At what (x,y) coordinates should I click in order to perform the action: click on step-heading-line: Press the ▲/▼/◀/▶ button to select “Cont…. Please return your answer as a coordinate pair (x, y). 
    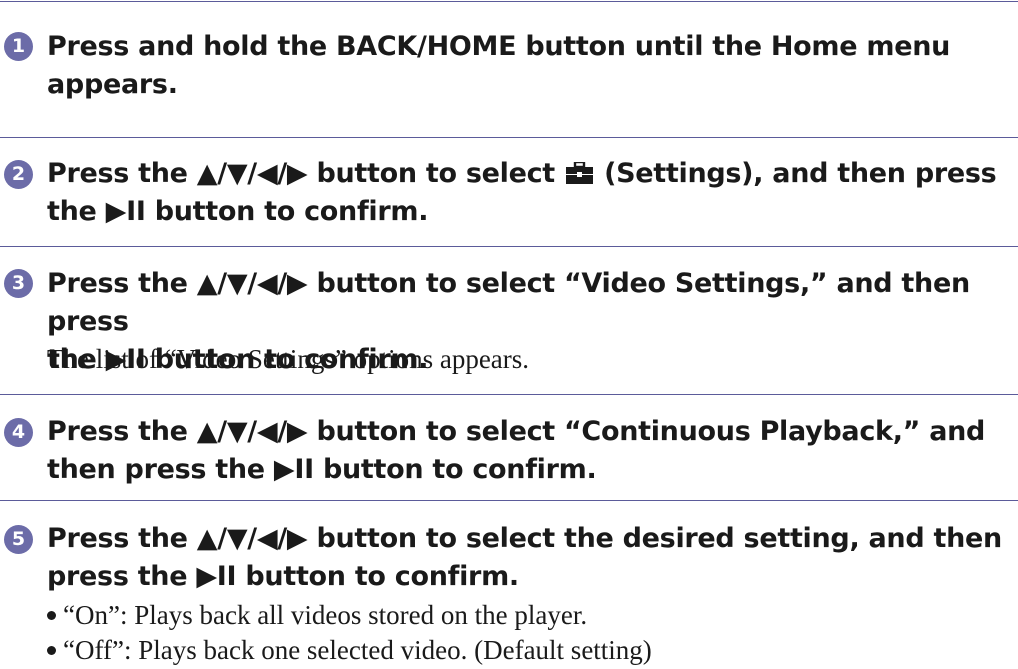
    Looking at the image, I should click on (516, 431).